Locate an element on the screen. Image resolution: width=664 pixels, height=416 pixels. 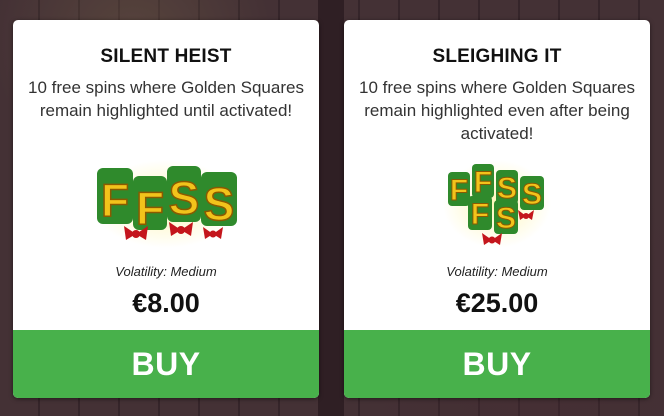
card-title: SILENT HEIST is located at coordinates (166, 56).